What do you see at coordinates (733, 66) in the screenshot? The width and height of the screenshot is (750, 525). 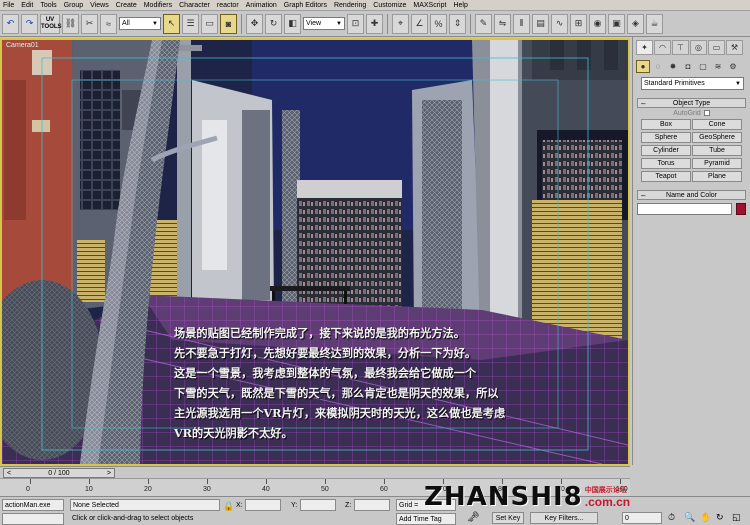 I see `systems-icon: ⚙` at bounding box center [733, 66].